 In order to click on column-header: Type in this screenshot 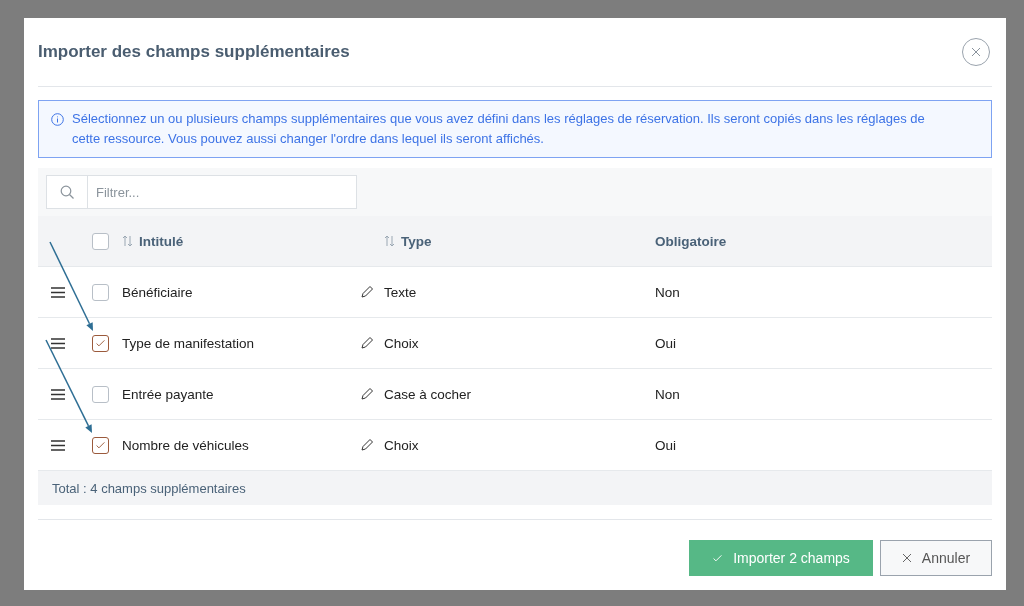, I will do `click(519, 241)`.